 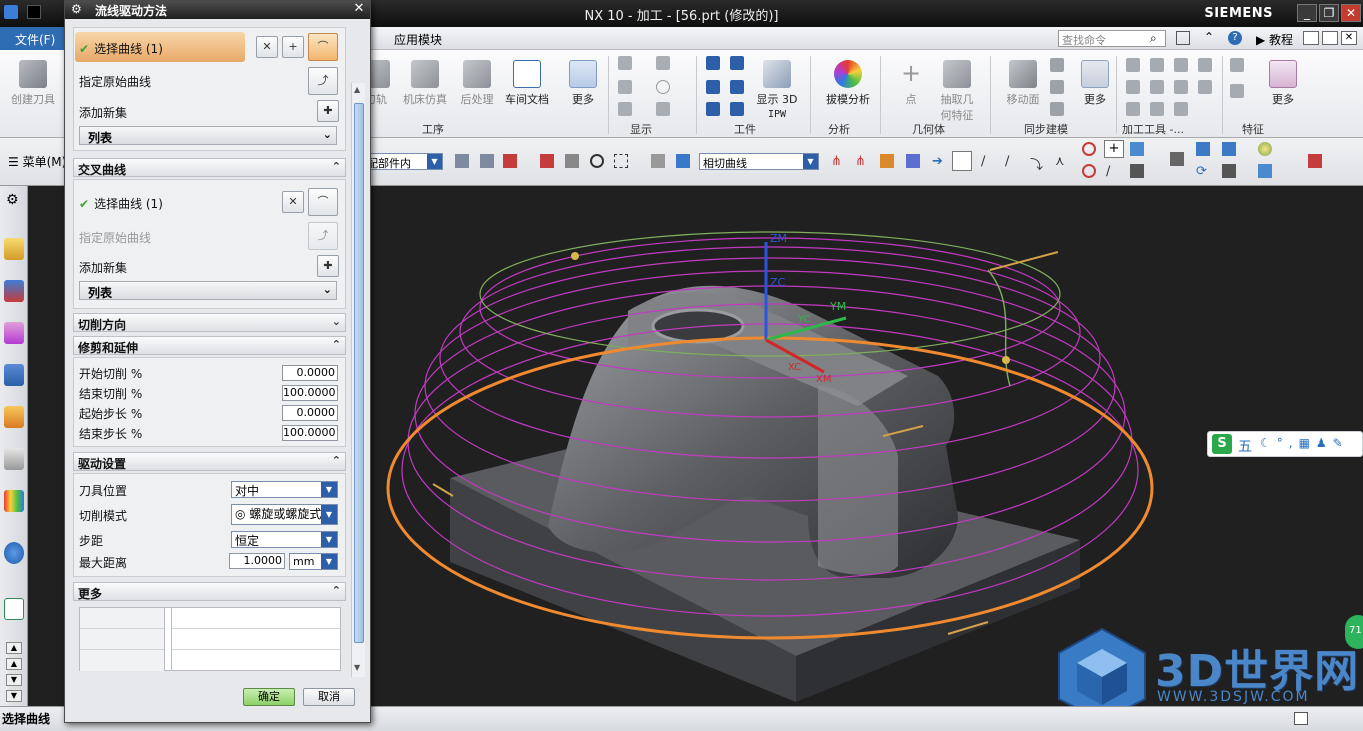 I want to click on more-button-operation: 更多, so click(x=583, y=80).